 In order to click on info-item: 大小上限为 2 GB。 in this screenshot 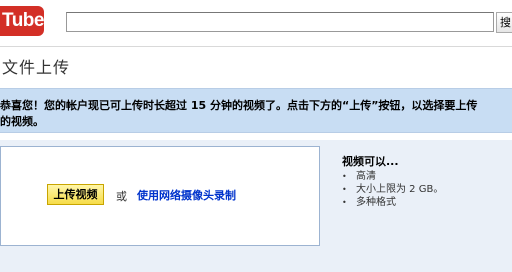, I will do `click(392, 189)`.